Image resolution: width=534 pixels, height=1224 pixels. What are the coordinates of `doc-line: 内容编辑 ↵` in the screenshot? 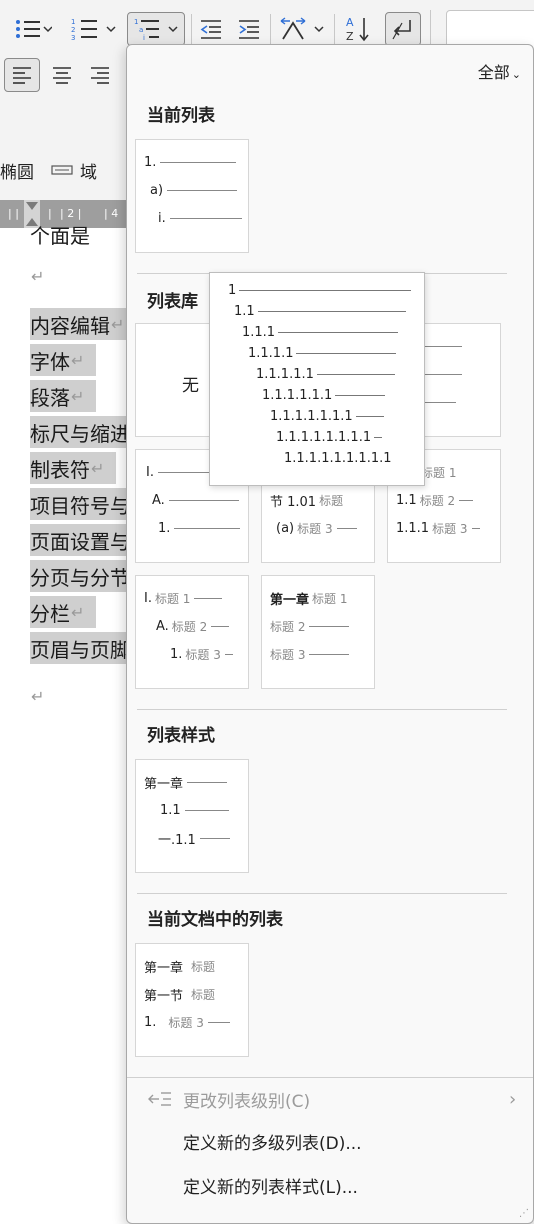 It's located at (83, 324).